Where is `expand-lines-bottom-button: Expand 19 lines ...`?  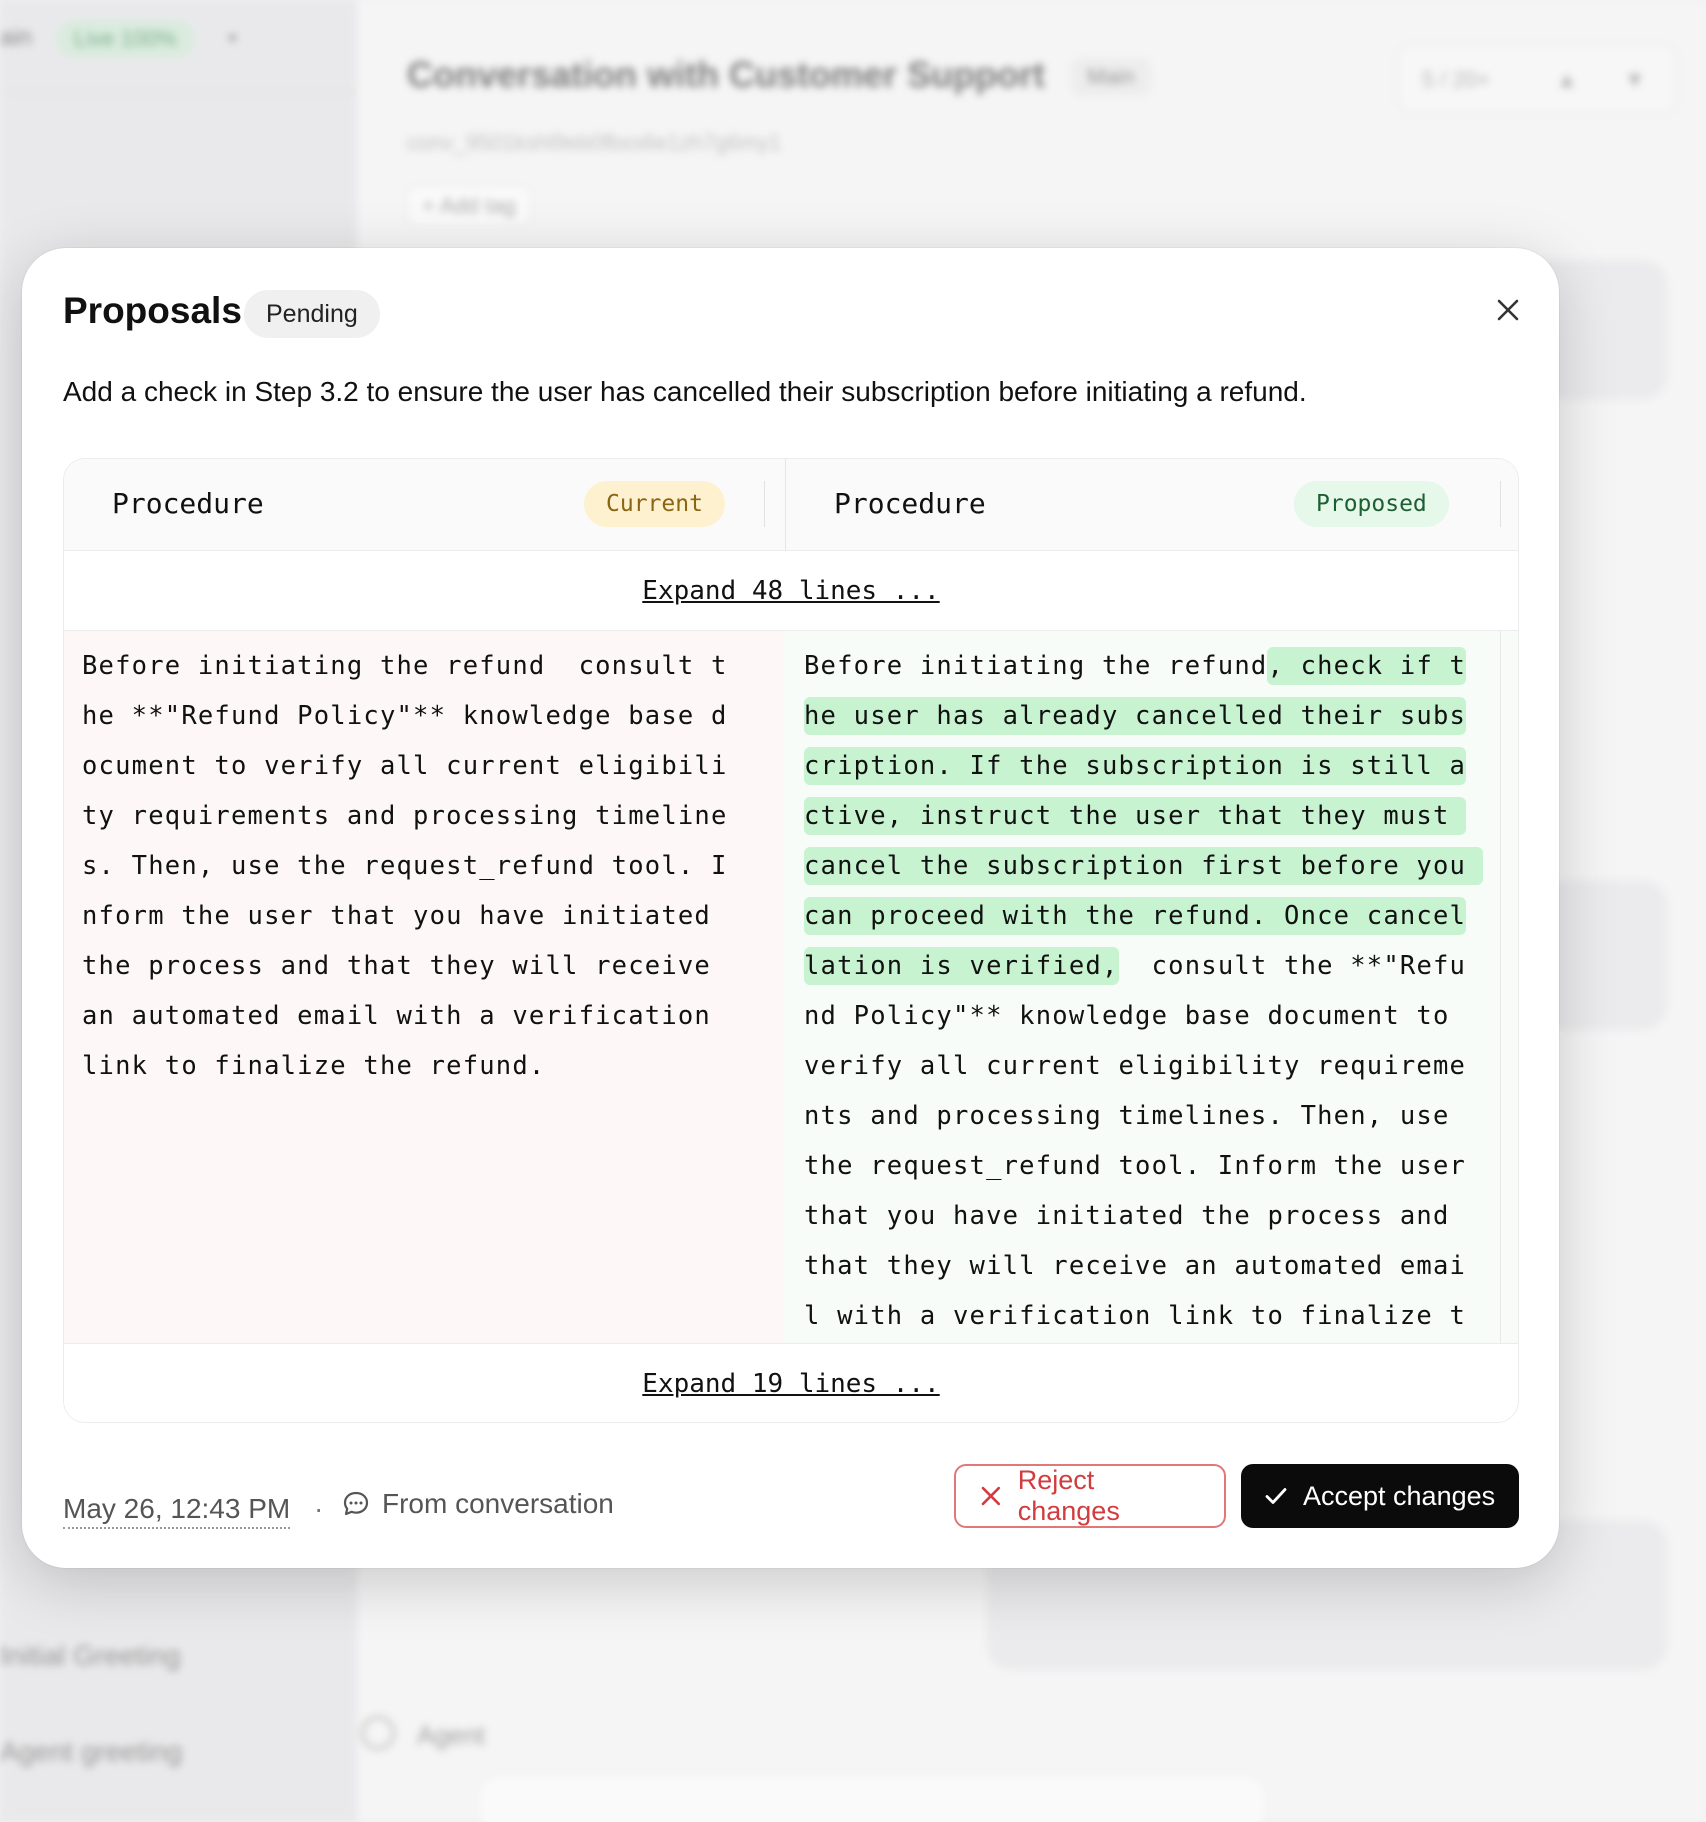
expand-lines-bottom-button: Expand 19 lines ... is located at coordinates (791, 1382).